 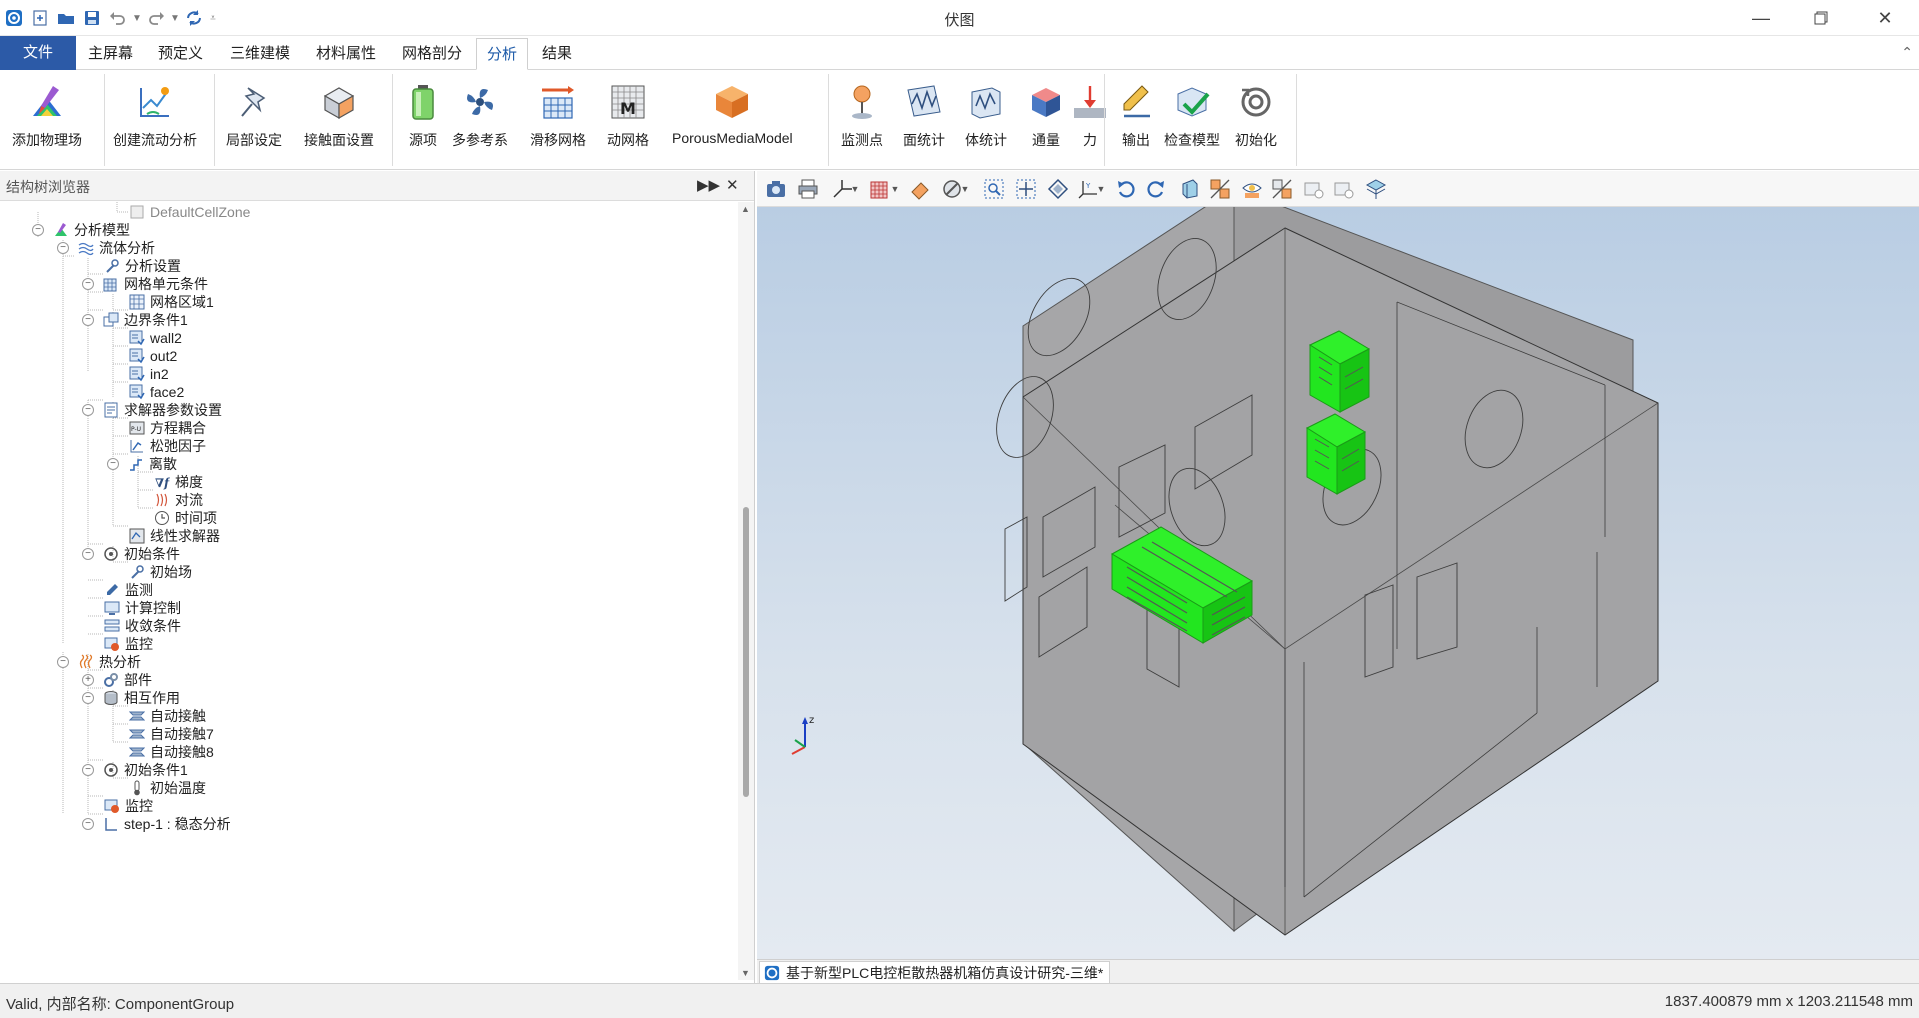 What do you see at coordinates (1090, 122) in the screenshot?
I see `force-button: 力` at bounding box center [1090, 122].